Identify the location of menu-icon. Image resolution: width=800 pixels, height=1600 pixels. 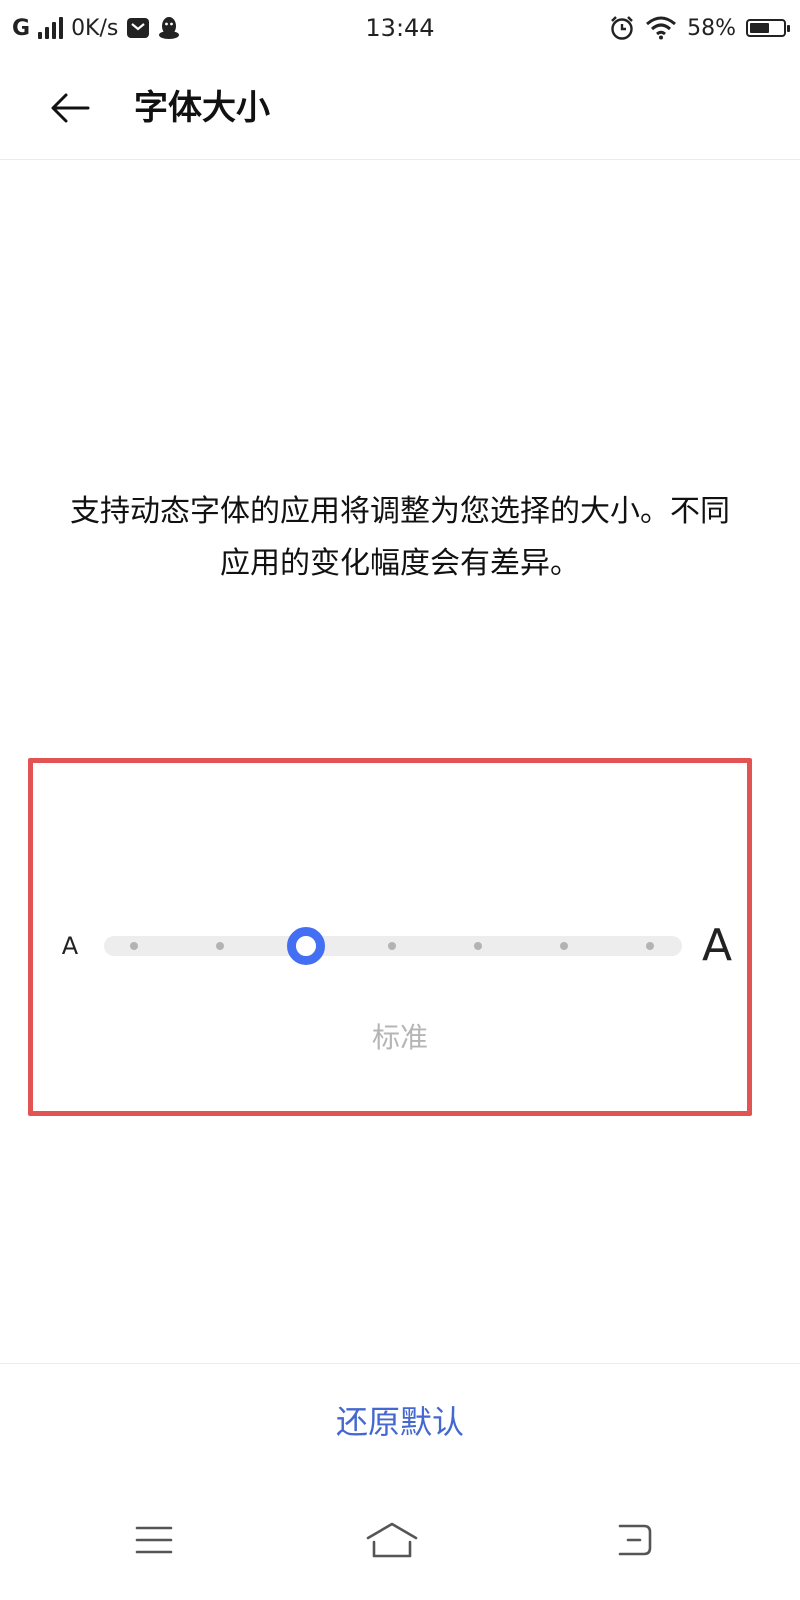
(154, 1540).